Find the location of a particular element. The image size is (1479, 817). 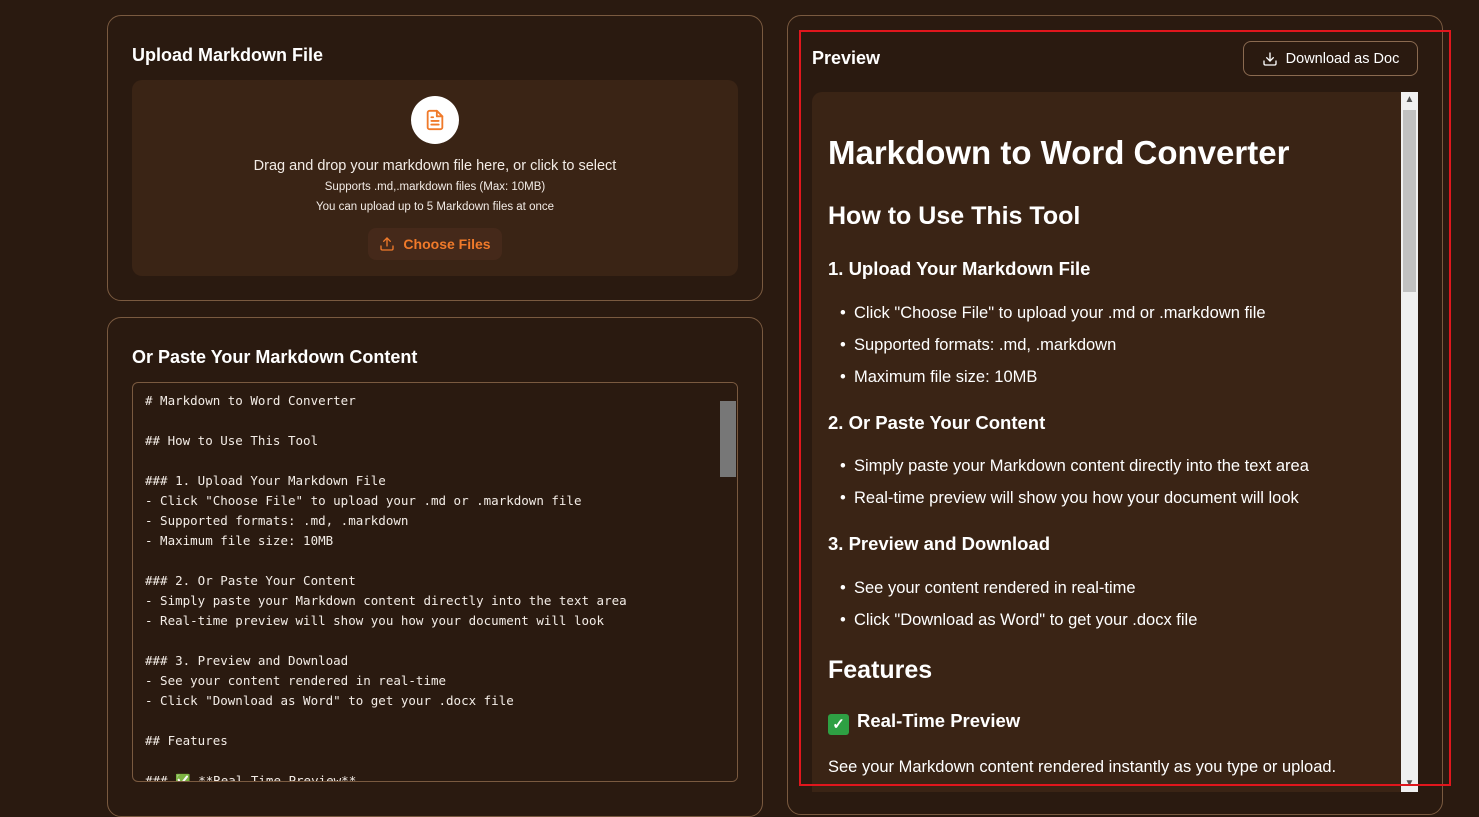

download-doc-button: Download as Doc is located at coordinates (1330, 58).